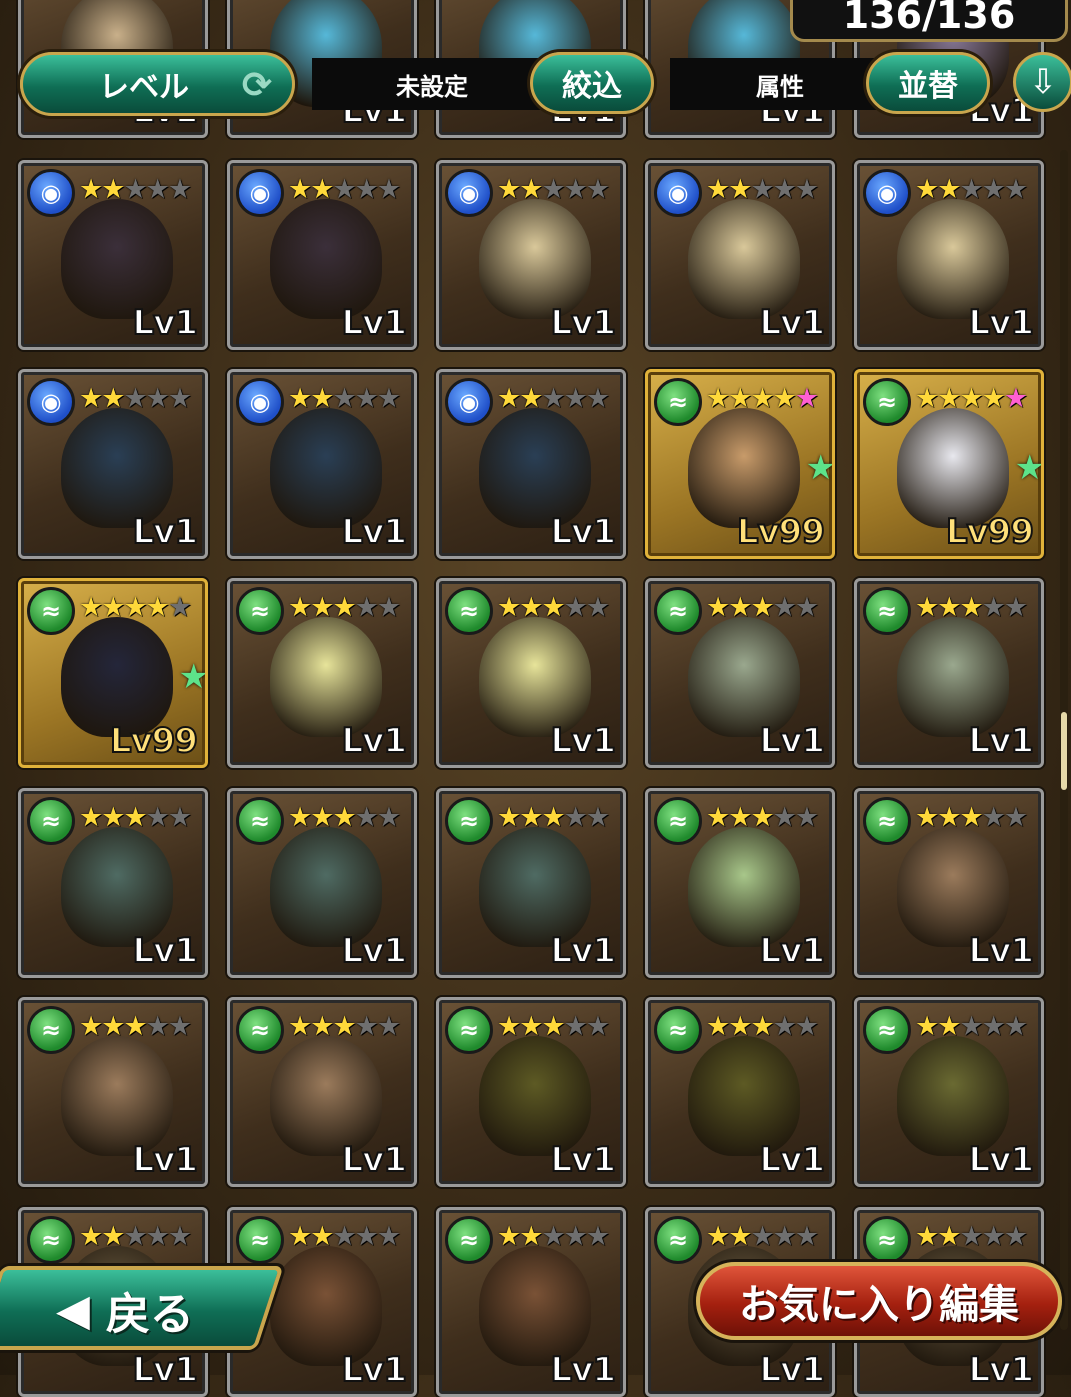 Image resolution: width=1071 pixels, height=1397 pixels. Describe the element at coordinates (879, 1301) in the screenshot. I see `favorite-edit-button: お気に入り編集` at that location.